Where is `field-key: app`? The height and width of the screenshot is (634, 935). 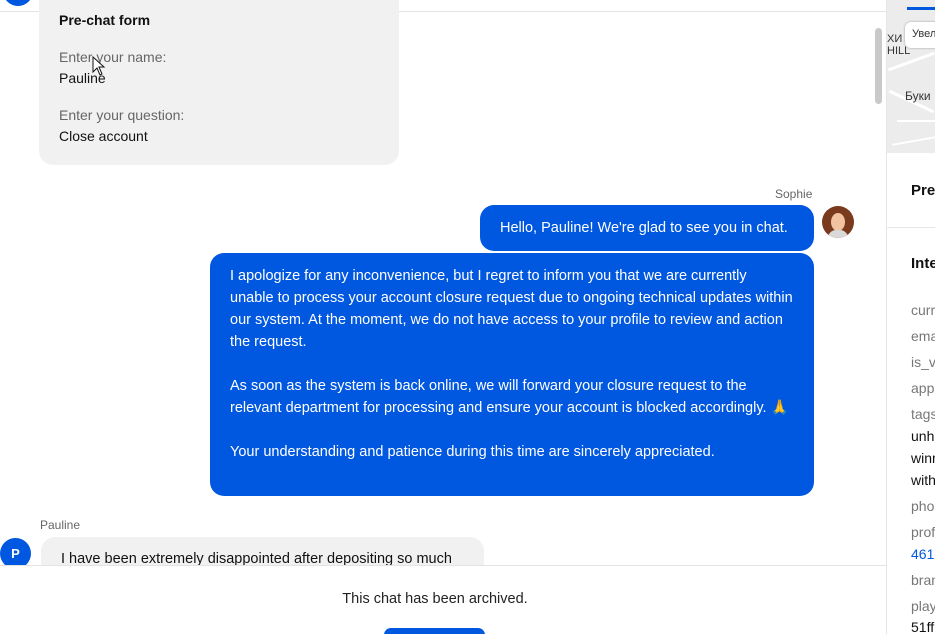 field-key: app is located at coordinates (923, 388).